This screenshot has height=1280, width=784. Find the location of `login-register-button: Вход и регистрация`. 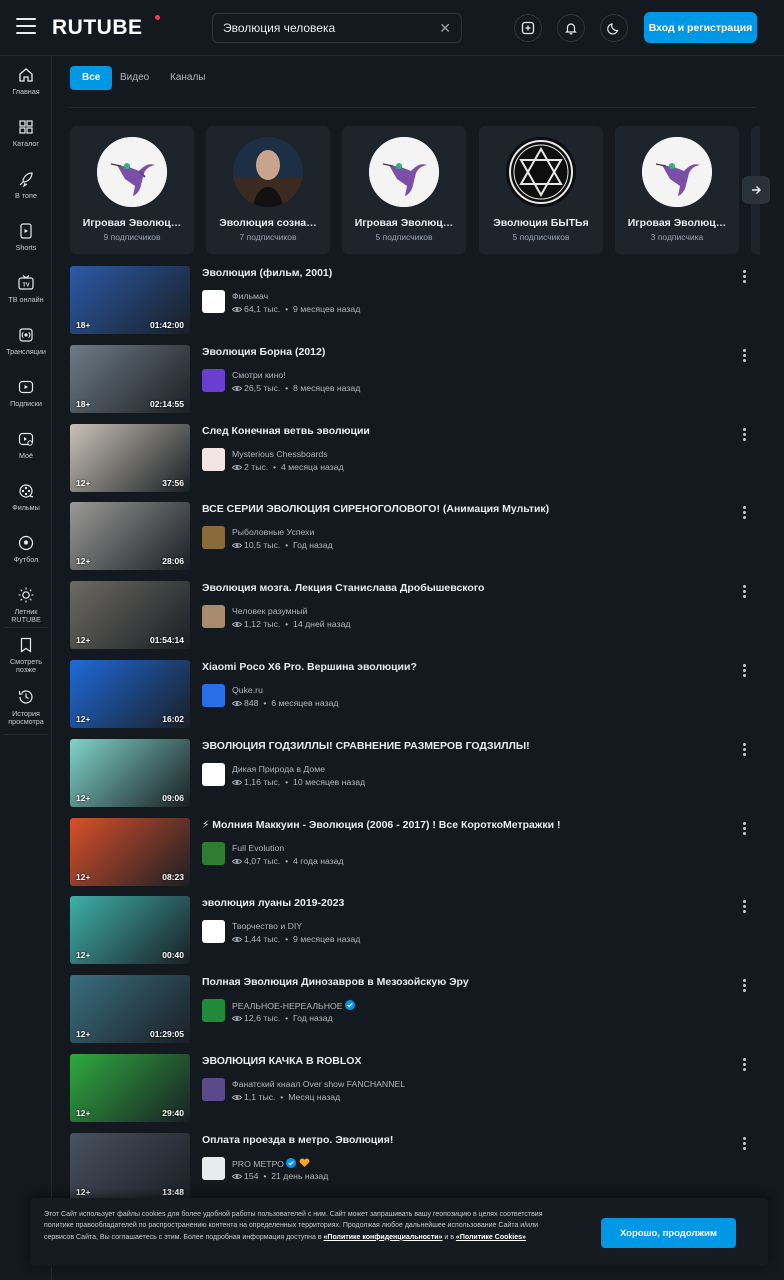

login-register-button: Вход и регистрация is located at coordinates (700, 27).